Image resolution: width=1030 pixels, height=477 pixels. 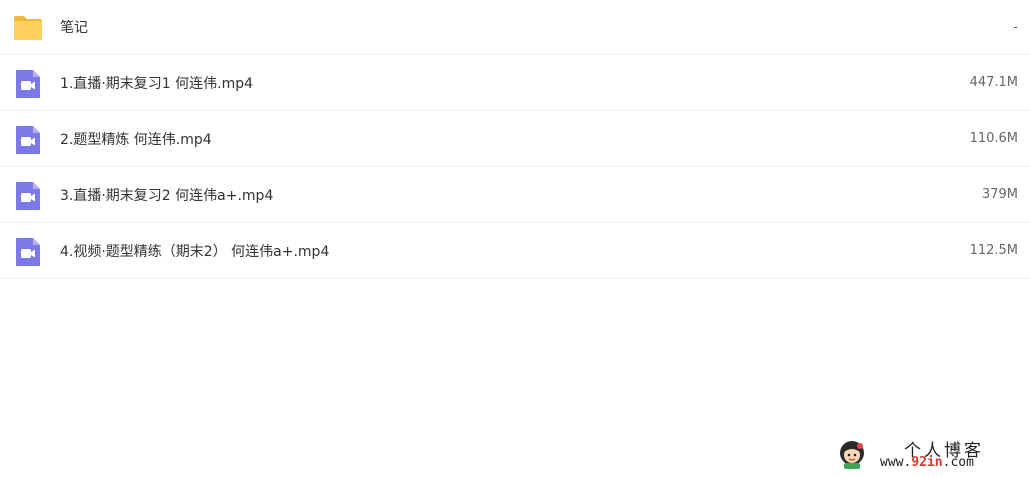 I want to click on file-row-video: 3.直播·期末复习2 何连伟a+.mp4 379M, so click(x=515, y=195).